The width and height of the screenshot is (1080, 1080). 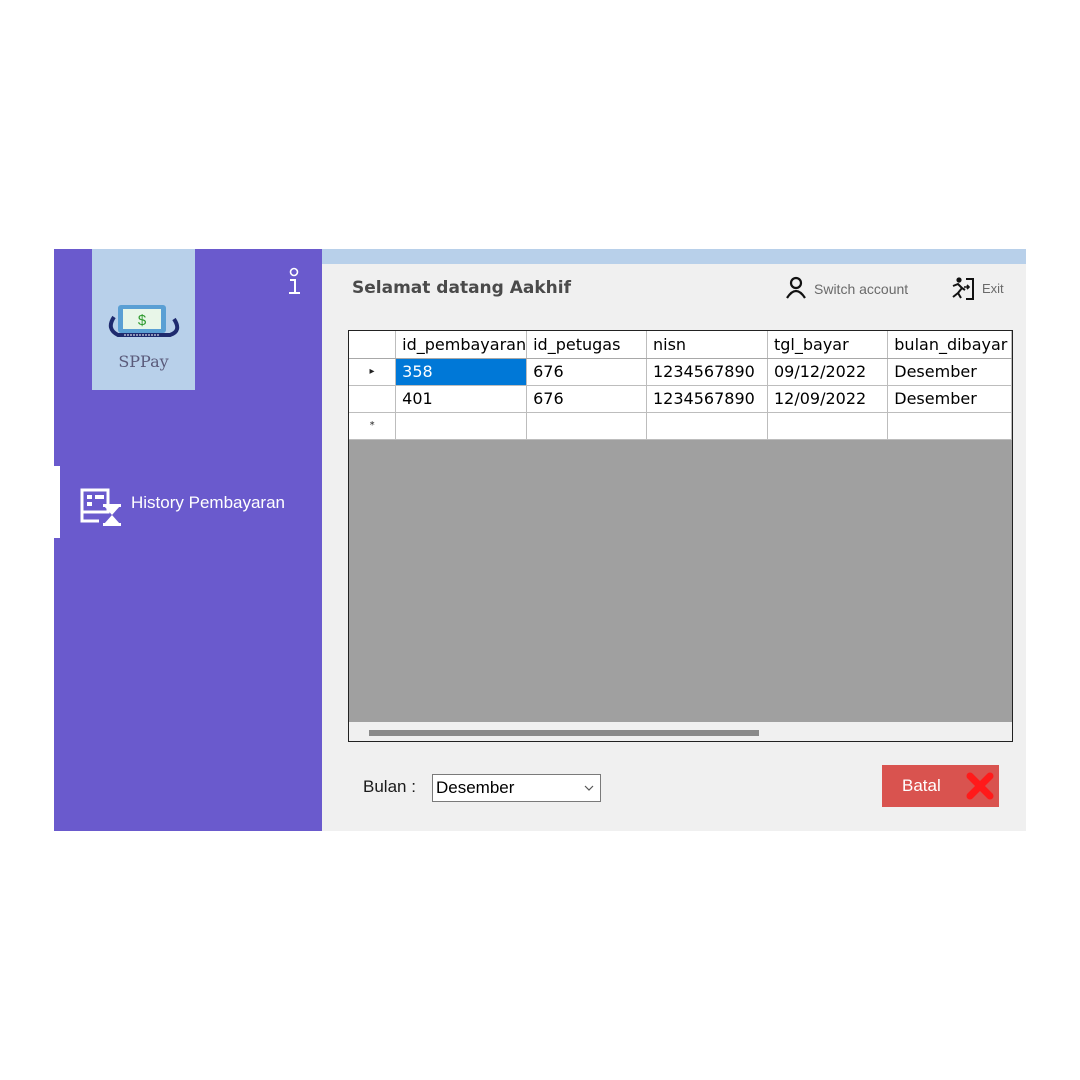 I want to click on logo: $ SPPay, so click(x=143, y=319).